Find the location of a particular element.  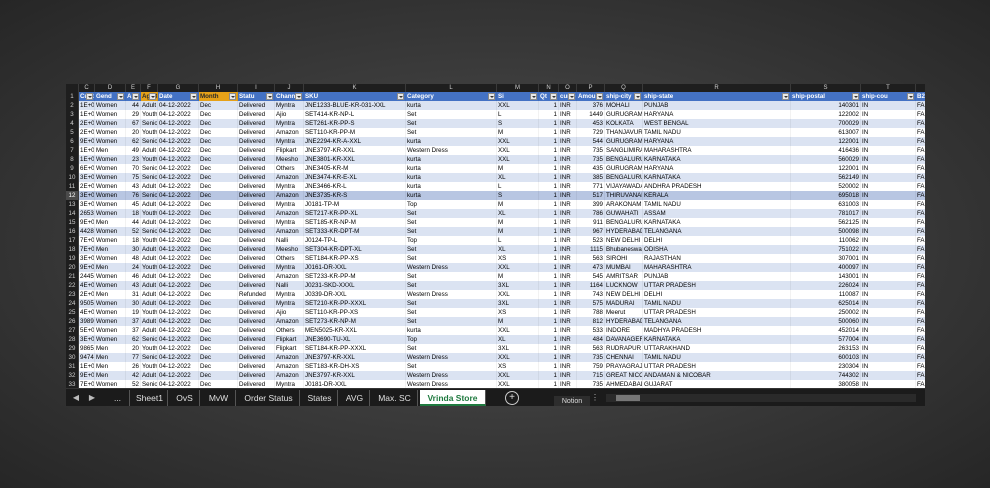

cell: SET184-KR-PP-XXXL is located at coordinates (355, 348).